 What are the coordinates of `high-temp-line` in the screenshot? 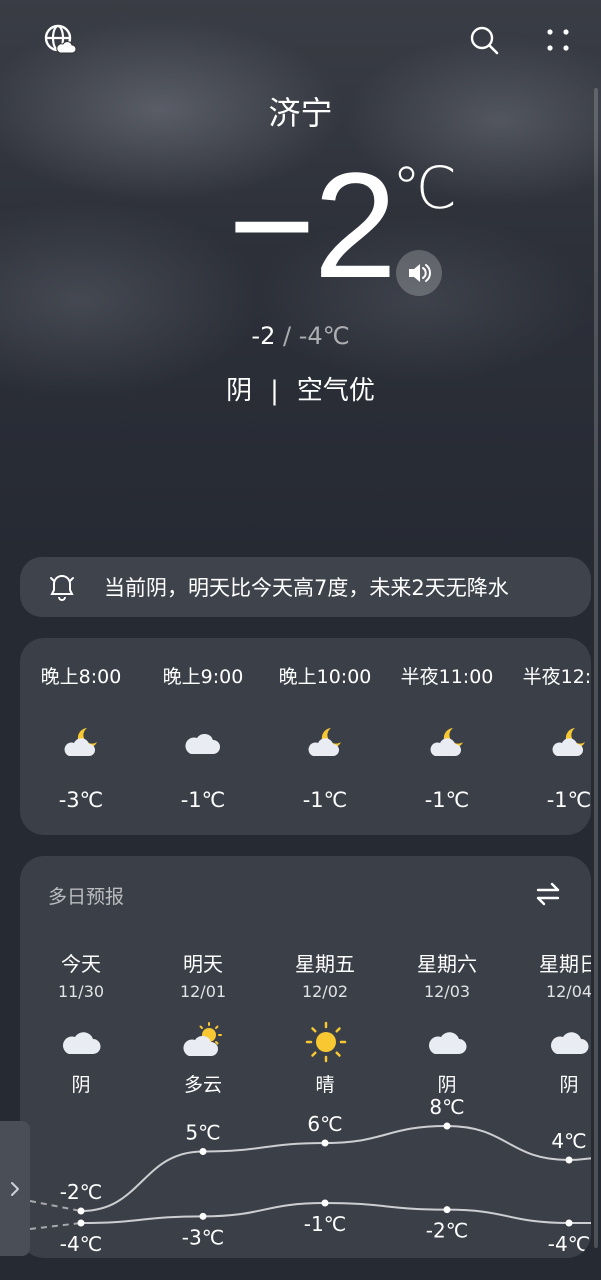 It's located at (335, 1168).